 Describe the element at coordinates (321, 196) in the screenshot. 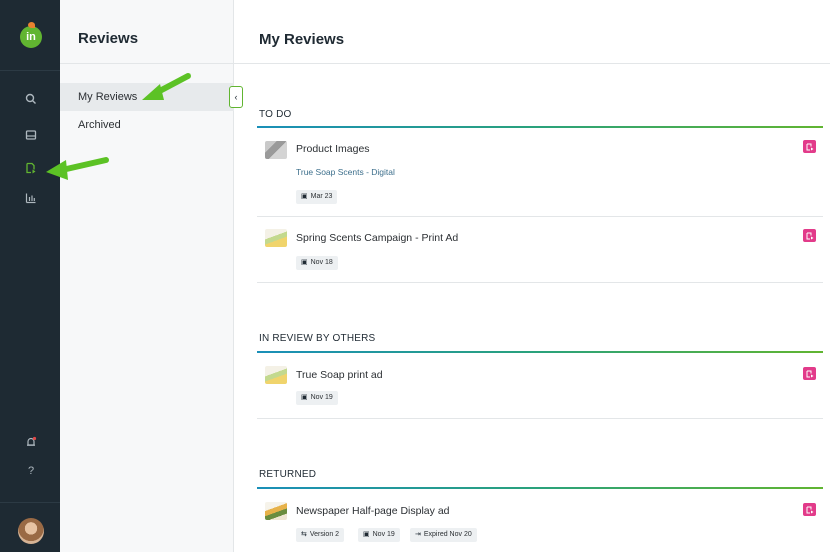

I see `due-date-text: Mar 23` at that location.